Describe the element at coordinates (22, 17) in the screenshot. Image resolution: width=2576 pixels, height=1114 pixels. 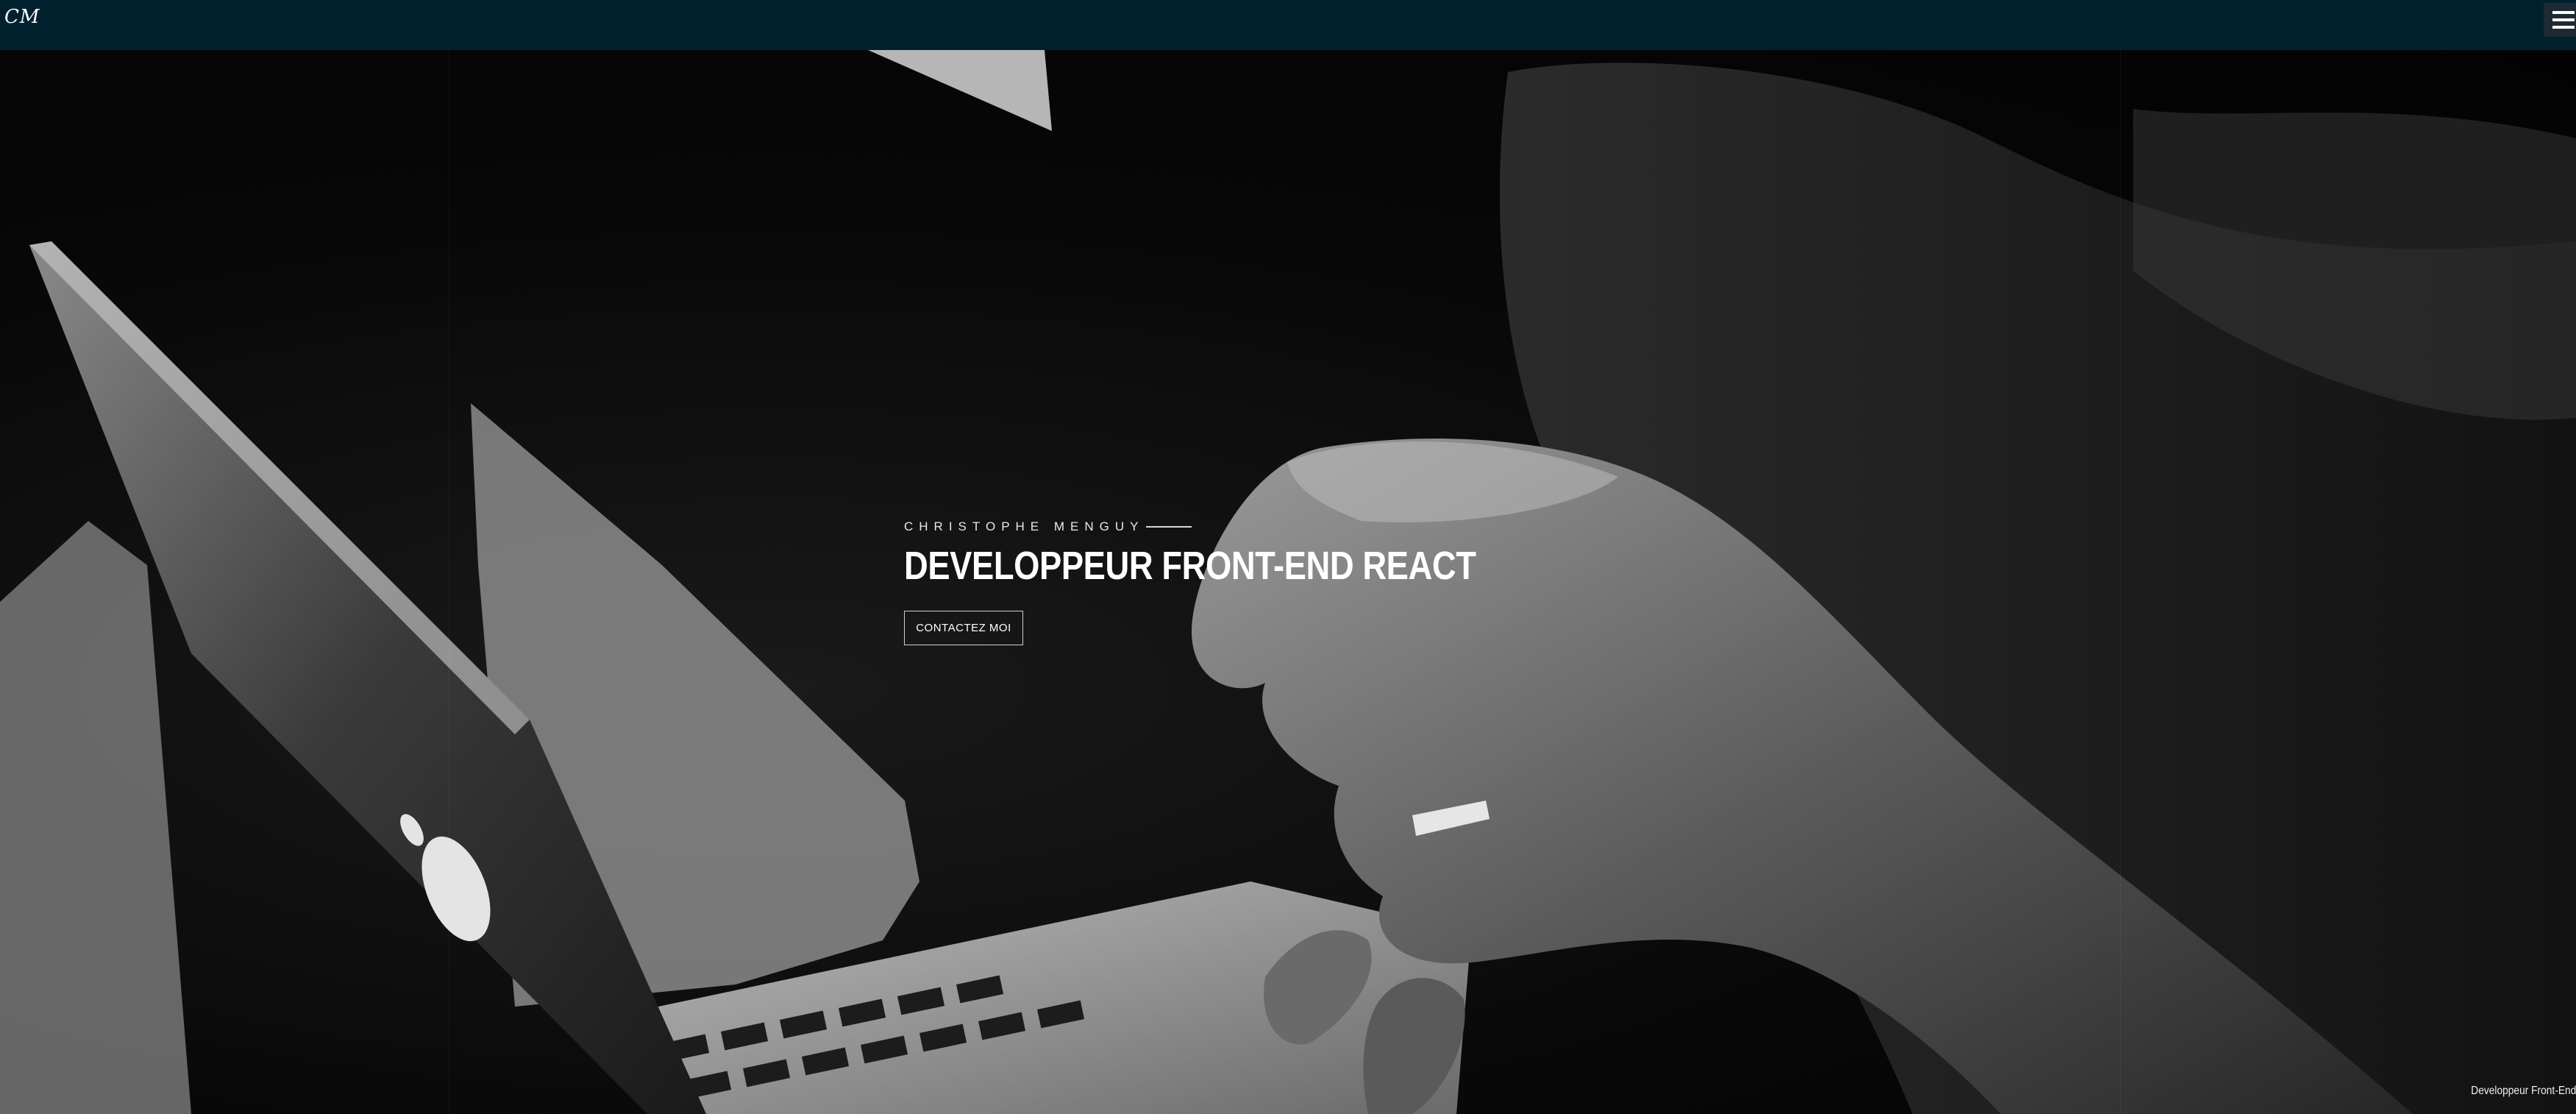
I see `logo: CM` at that location.